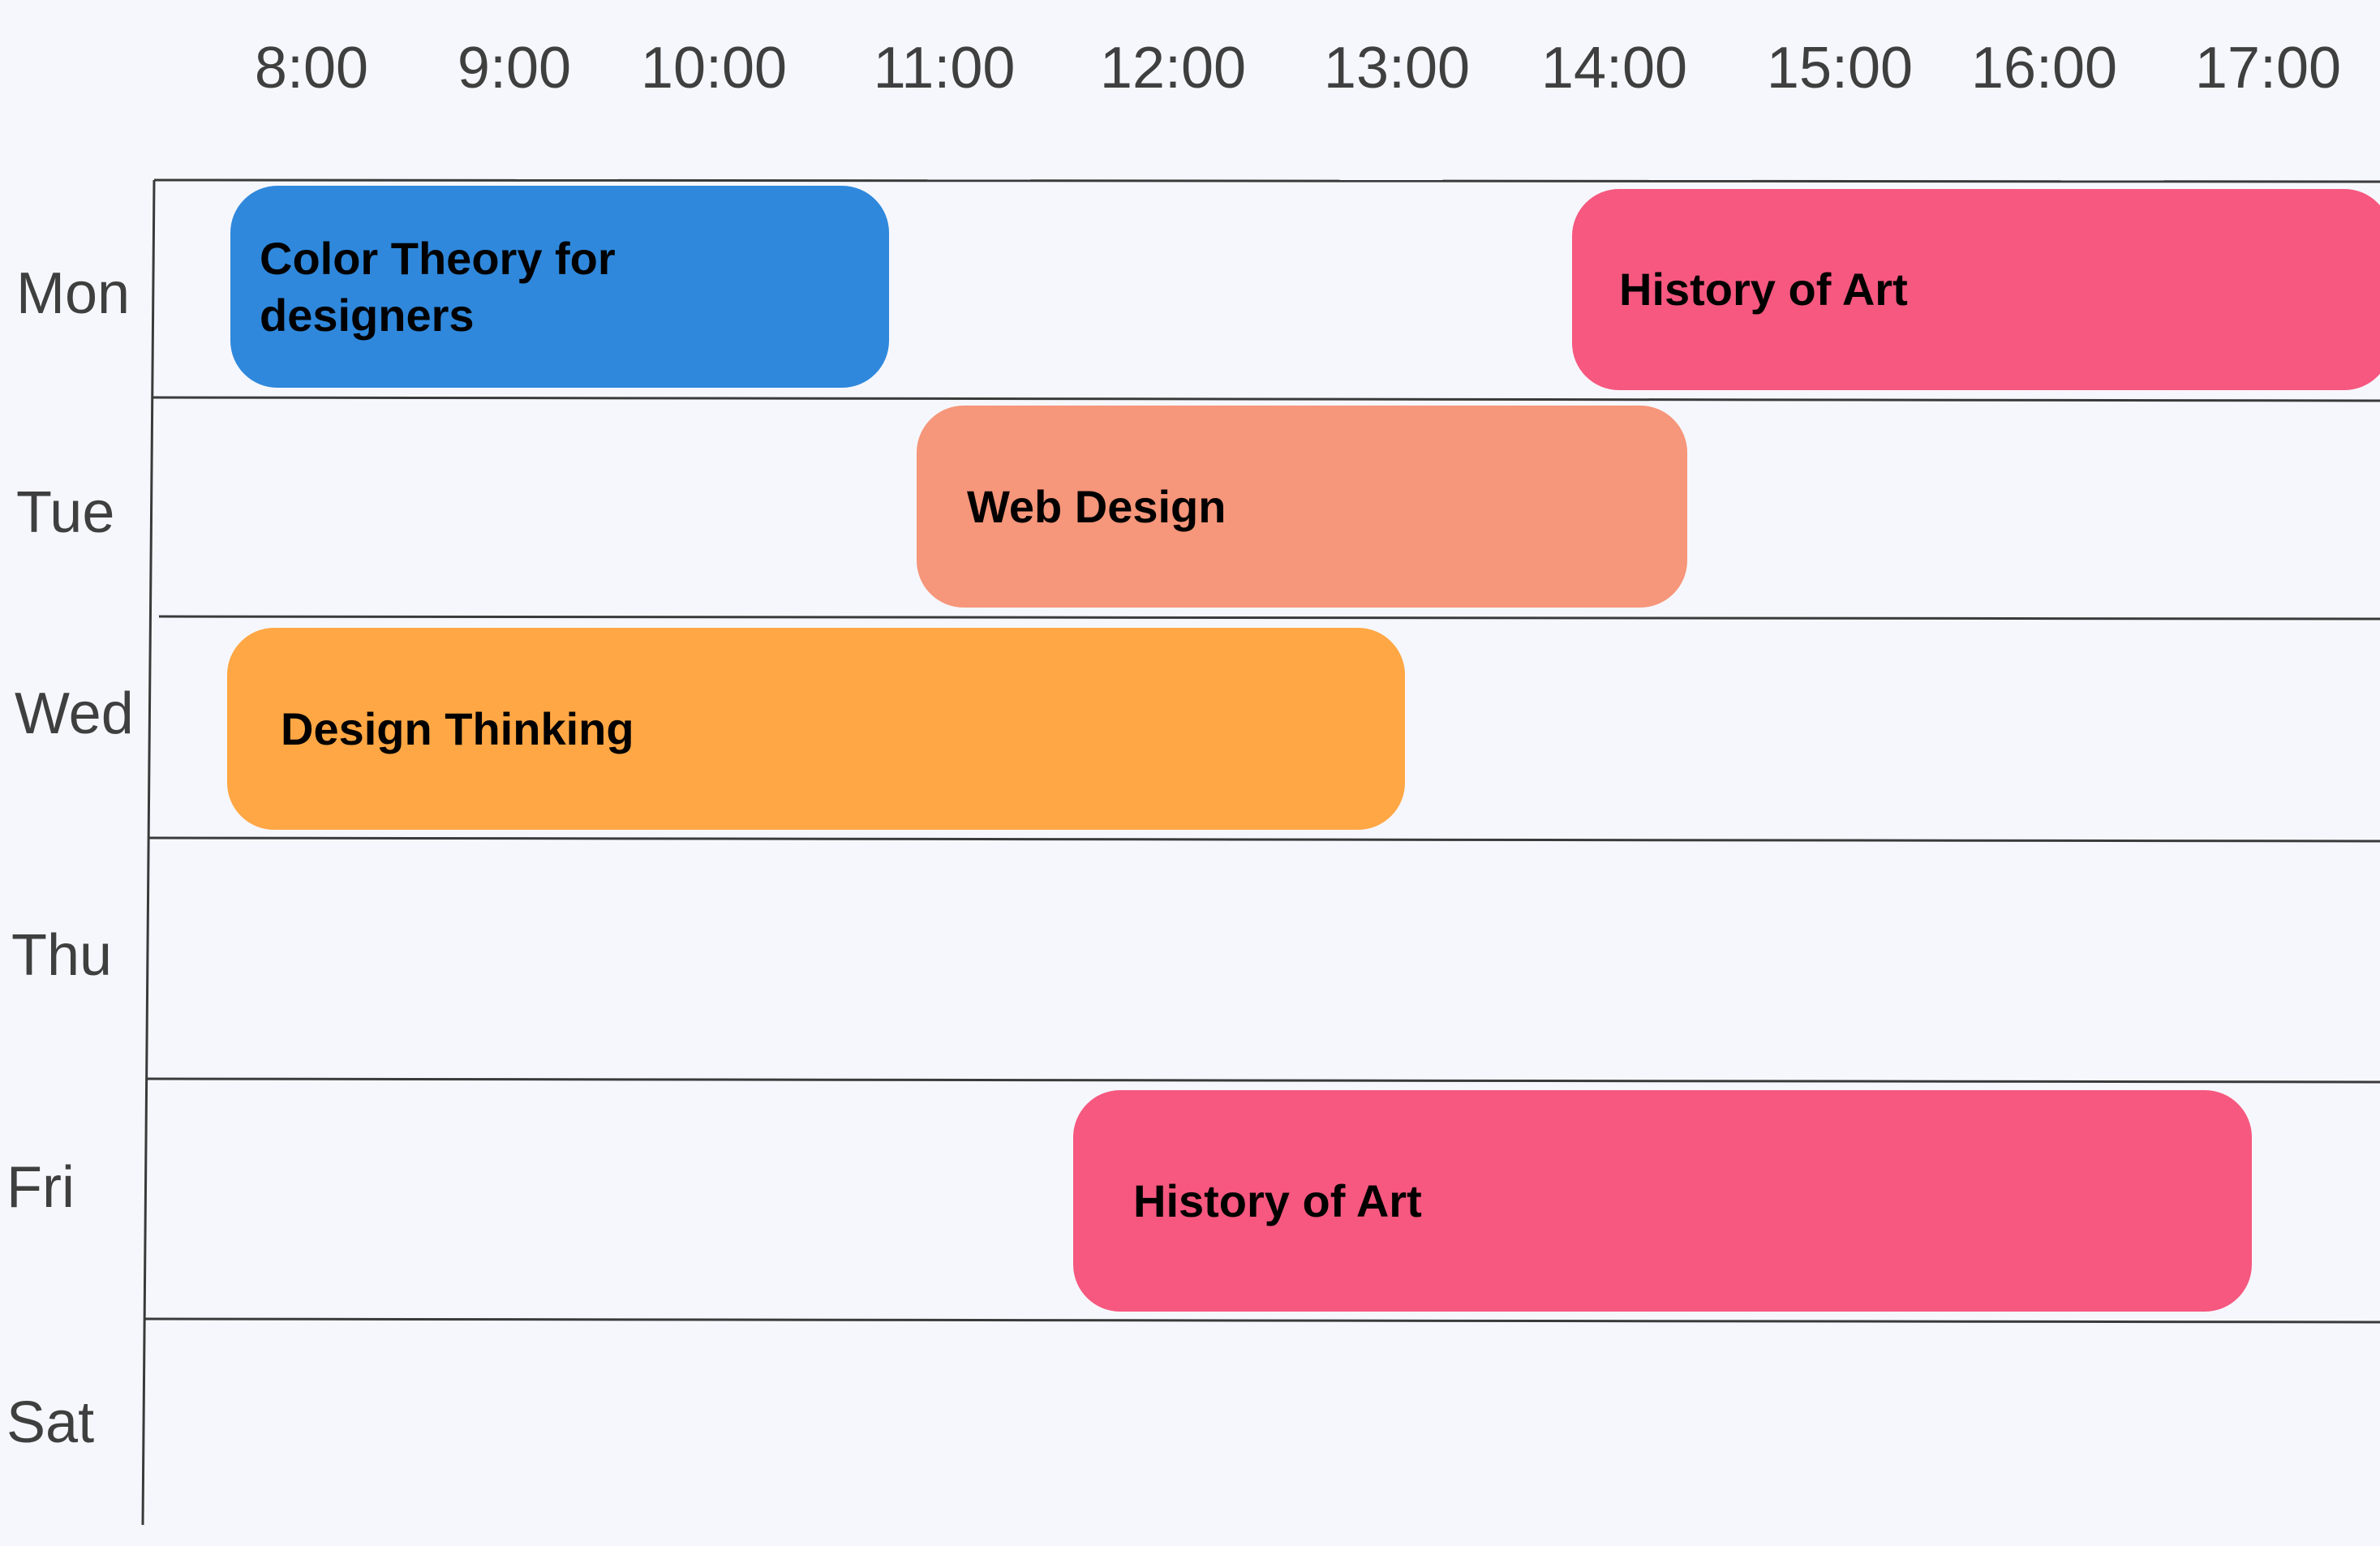 This screenshot has height=1546, width=2380. What do you see at coordinates (1173, 68) in the screenshot?
I see `time-label: 12:00` at bounding box center [1173, 68].